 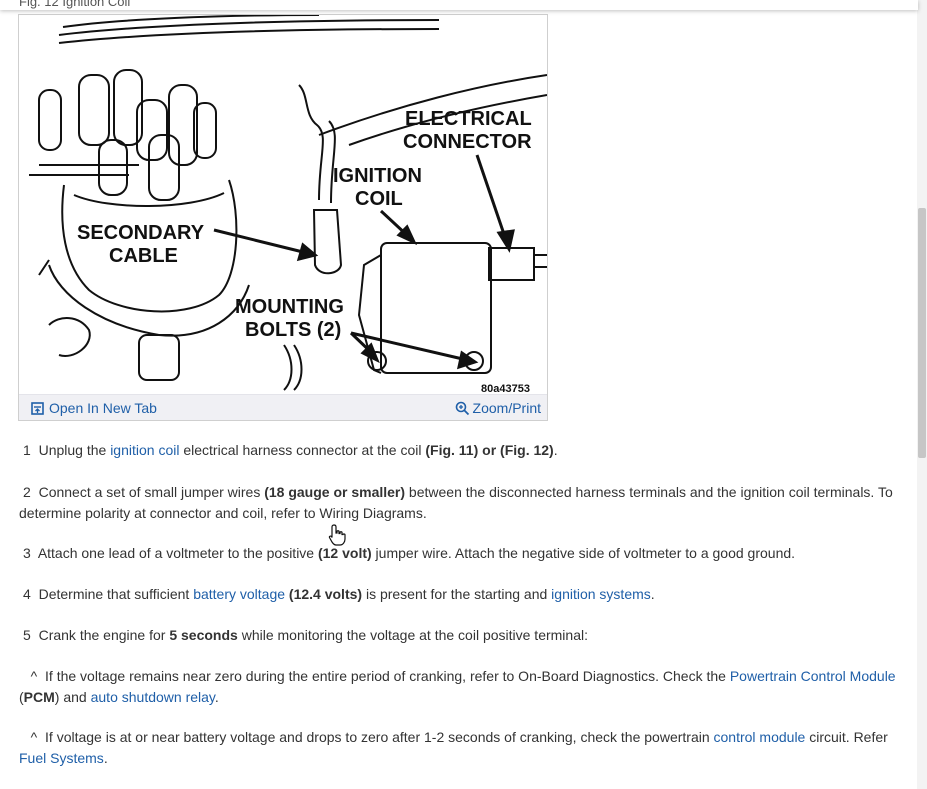 I want to click on link-battery-voltage: battery voltage, so click(x=239, y=594).